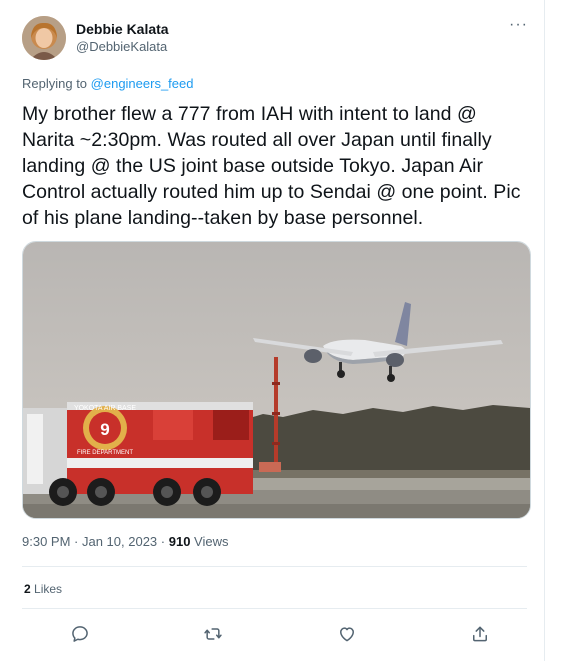 This screenshot has width=566, height=661. What do you see at coordinates (518, 25) in the screenshot?
I see `more-options-icon: ···` at bounding box center [518, 25].